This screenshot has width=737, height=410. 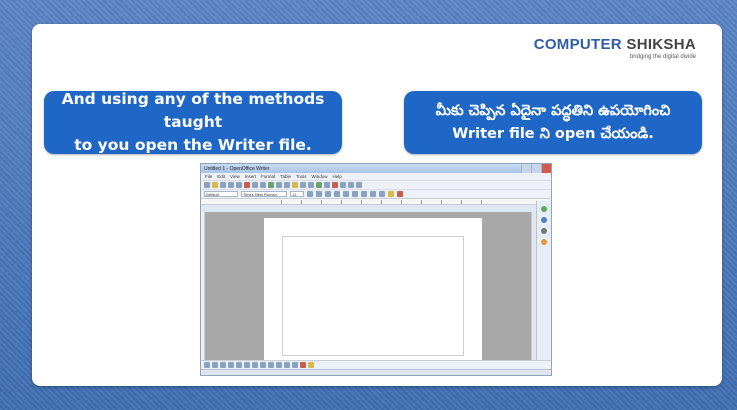 I want to click on shapes-icon, so click(x=255, y=365).